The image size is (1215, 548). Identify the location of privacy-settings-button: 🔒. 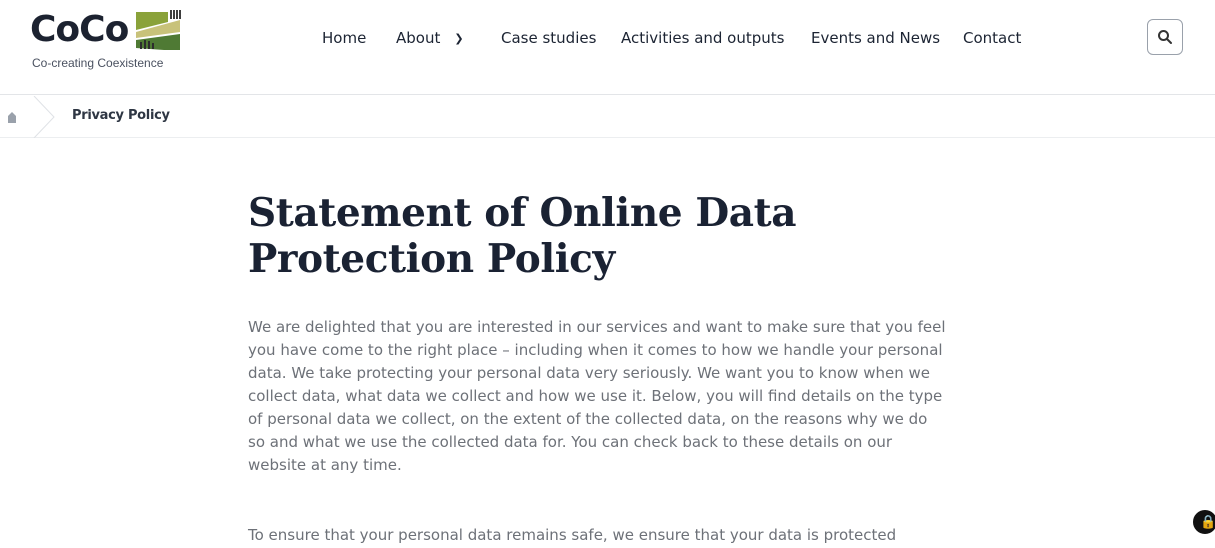
(1203, 522).